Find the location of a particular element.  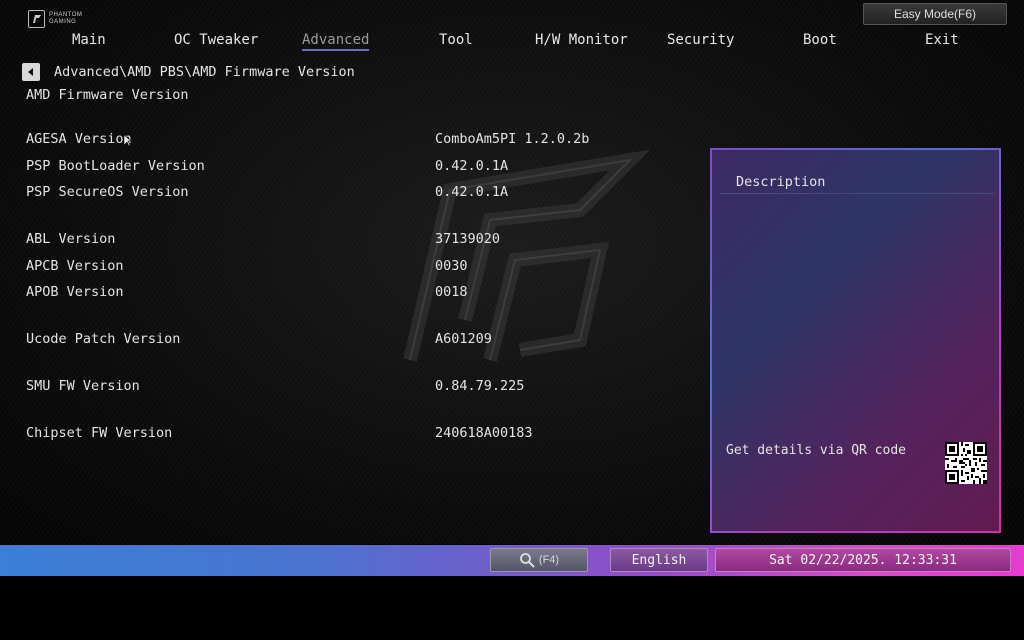

qr-caption: Get details via QR code is located at coordinates (816, 450).